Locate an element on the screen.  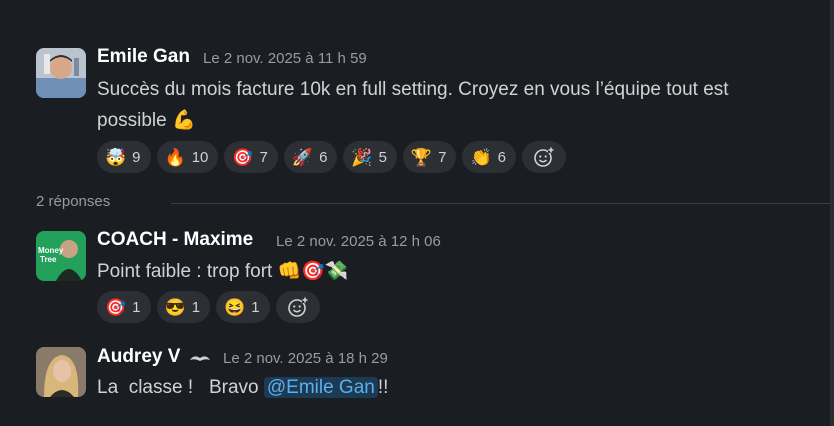
reaction-emoji: 🤯 is located at coordinates (116, 157).